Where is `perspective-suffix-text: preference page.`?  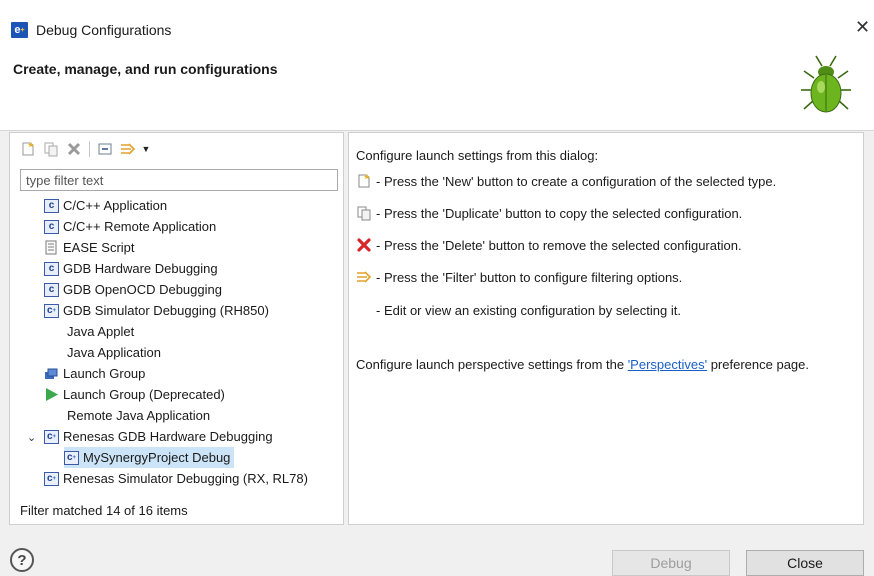
perspective-suffix-text: preference page. is located at coordinates (758, 364).